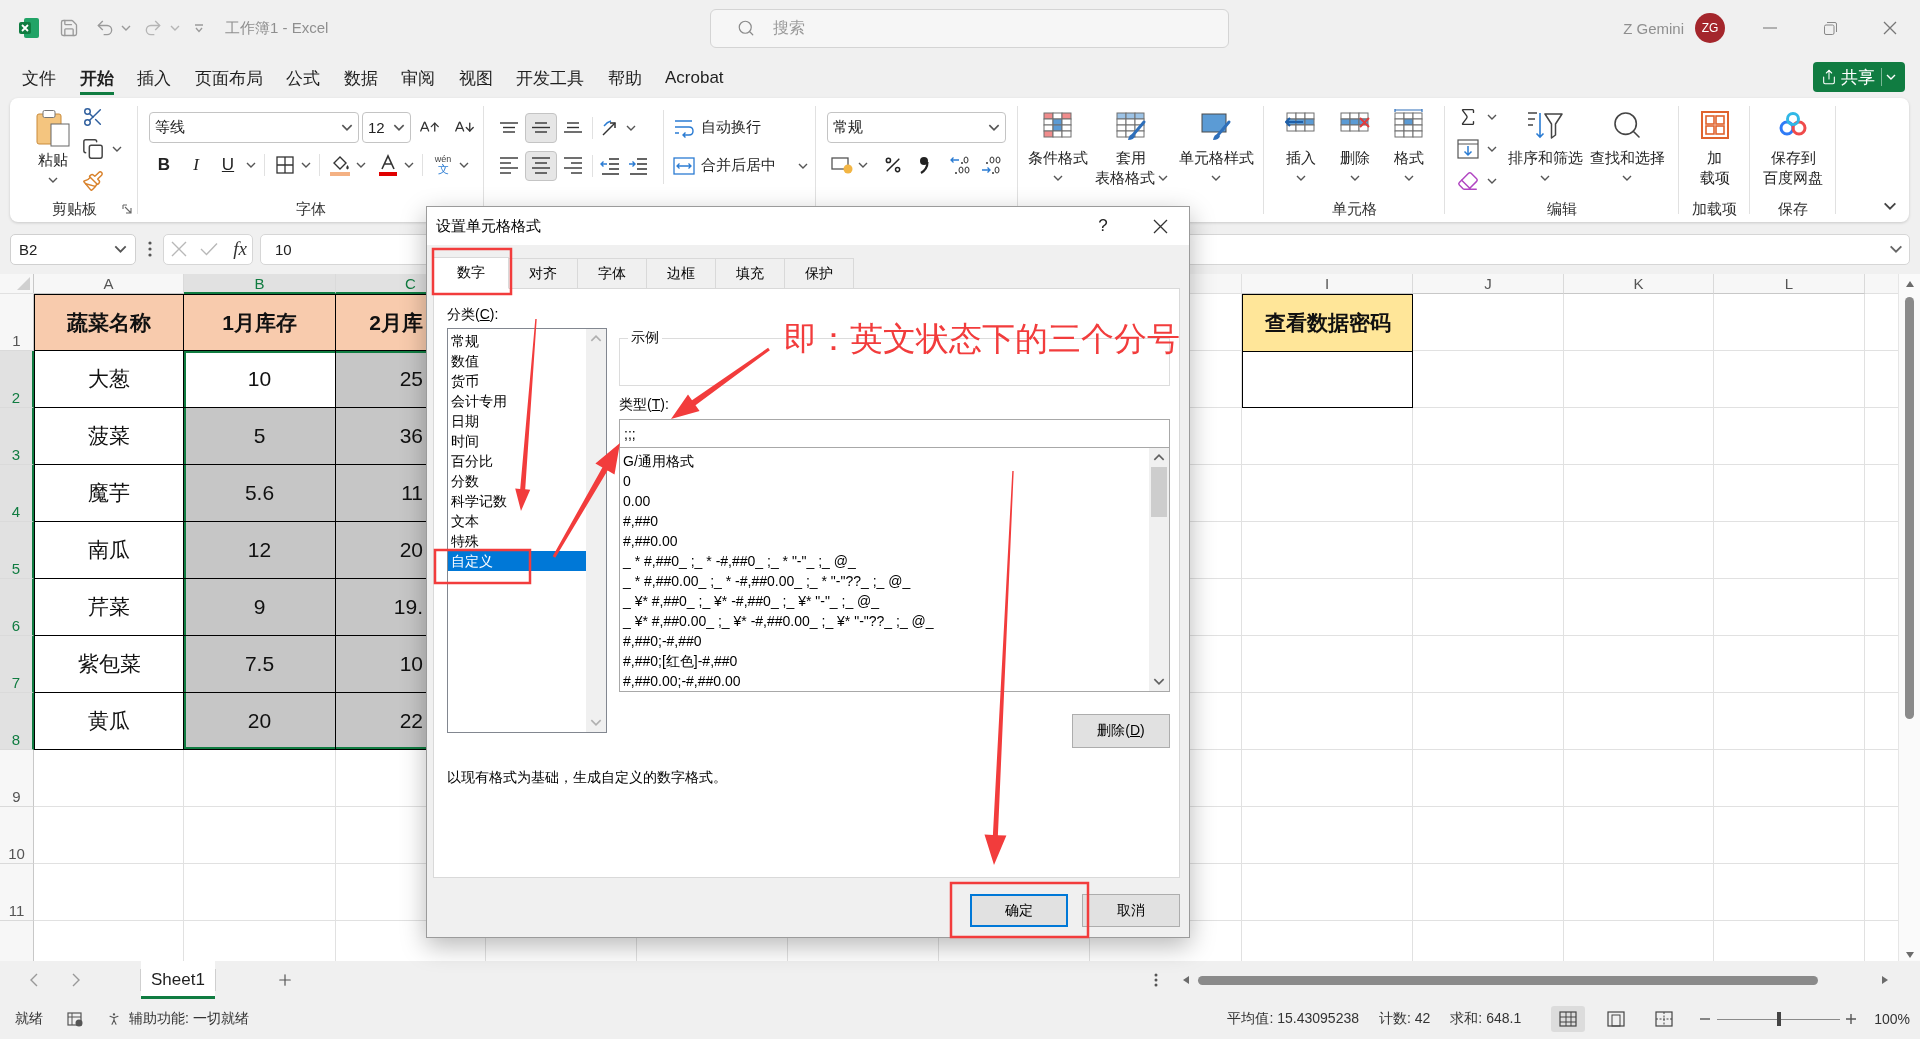 The image size is (1920, 1039). What do you see at coordinates (1830, 28) in the screenshot?
I see `restore-icon` at bounding box center [1830, 28].